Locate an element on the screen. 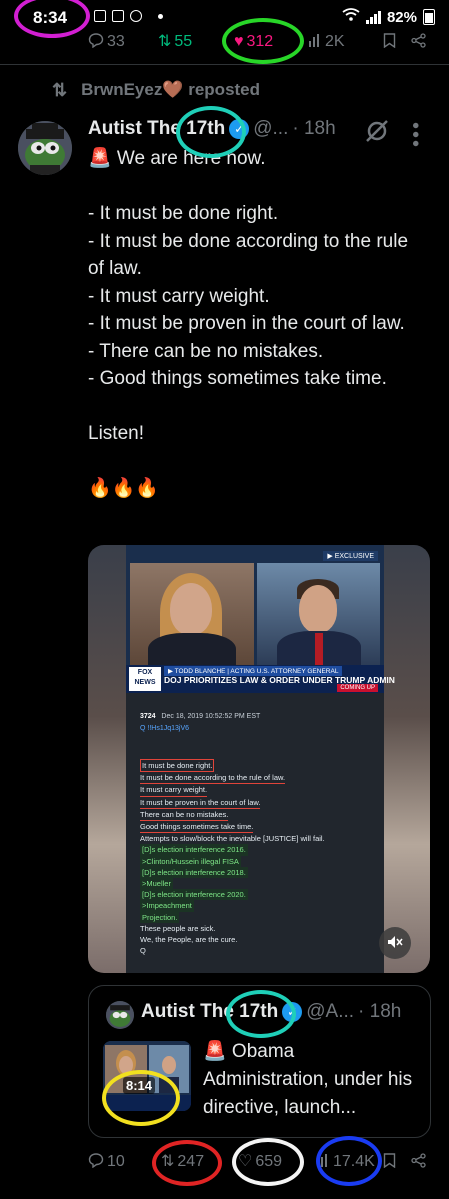 This screenshot has width=449, height=1199. reply-count: 33 is located at coordinates (116, 41).